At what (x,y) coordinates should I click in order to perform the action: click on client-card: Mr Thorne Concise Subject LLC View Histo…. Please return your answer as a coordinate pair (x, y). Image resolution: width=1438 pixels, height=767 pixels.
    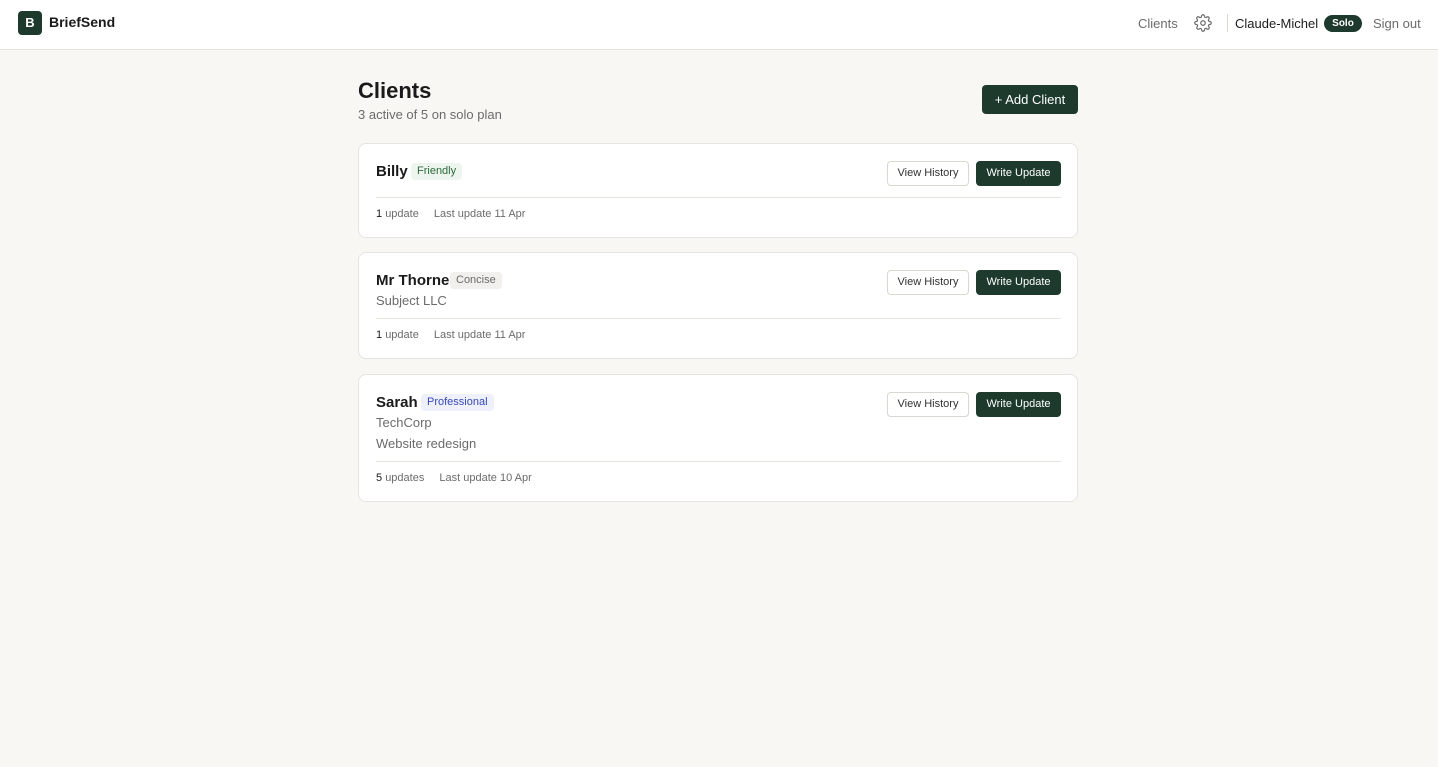
    Looking at the image, I should click on (718, 305).